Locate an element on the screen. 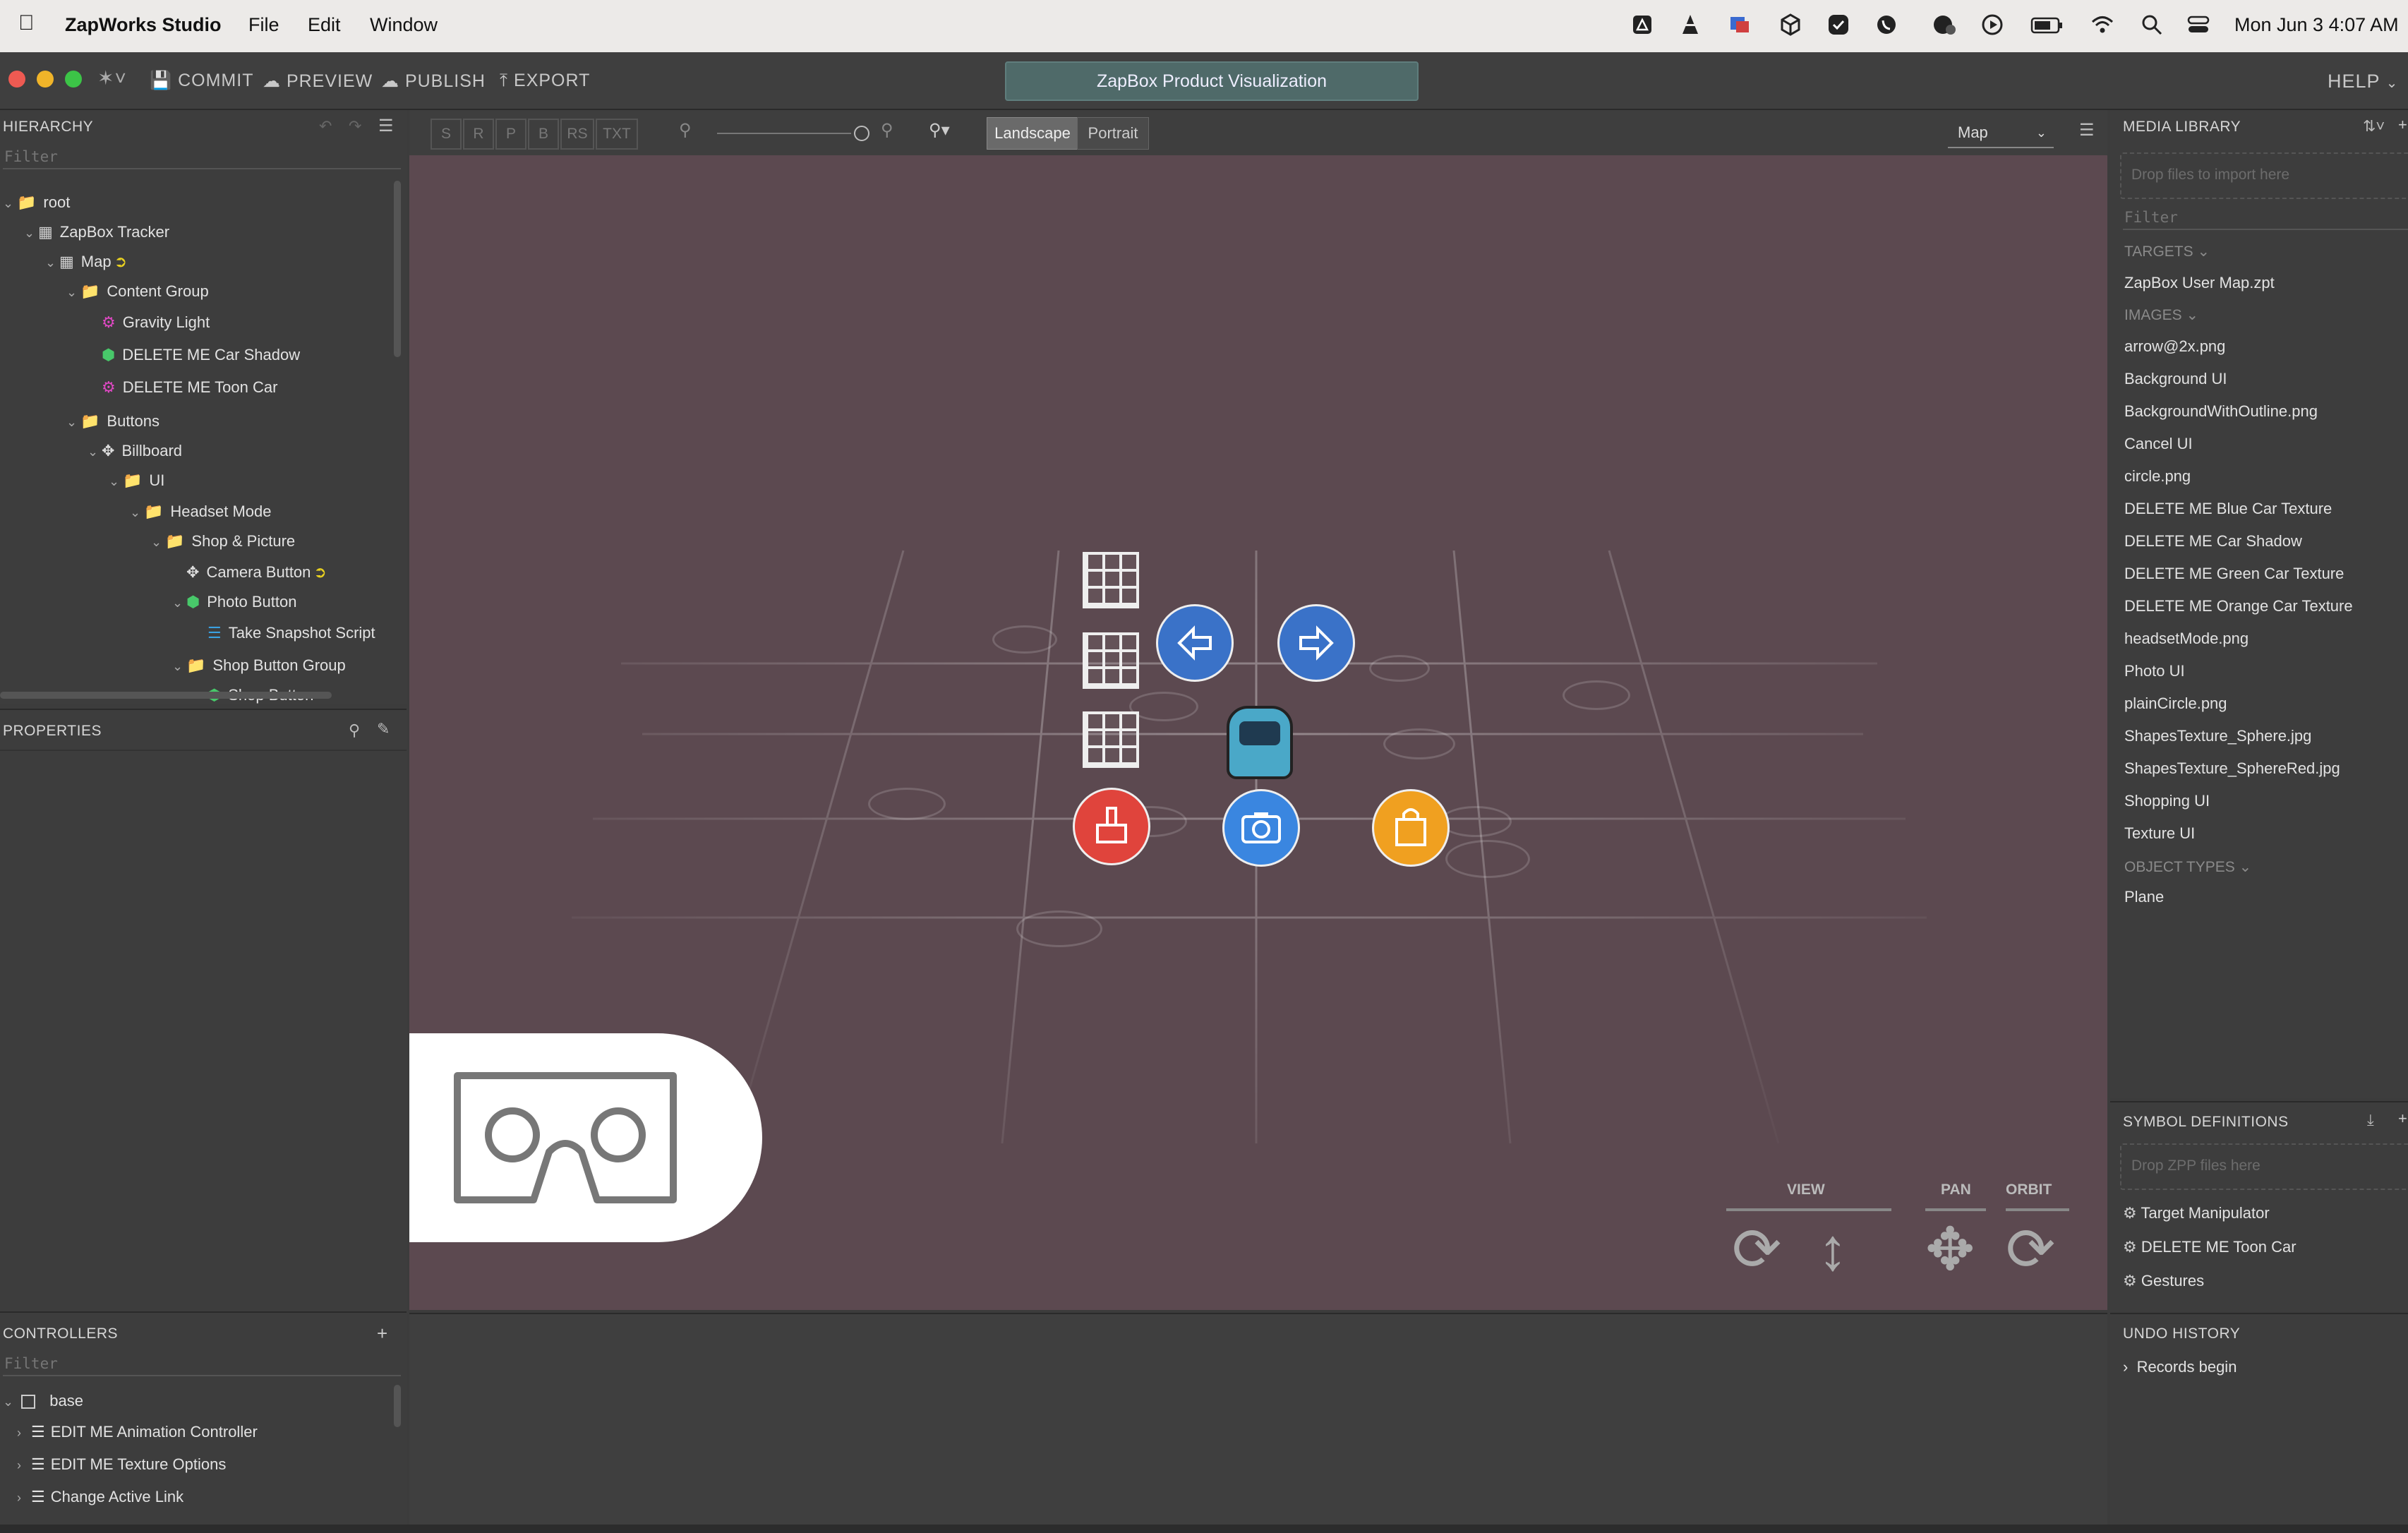 This screenshot has width=2408, height=1533. add-controller-icon: + is located at coordinates (382, 1334).